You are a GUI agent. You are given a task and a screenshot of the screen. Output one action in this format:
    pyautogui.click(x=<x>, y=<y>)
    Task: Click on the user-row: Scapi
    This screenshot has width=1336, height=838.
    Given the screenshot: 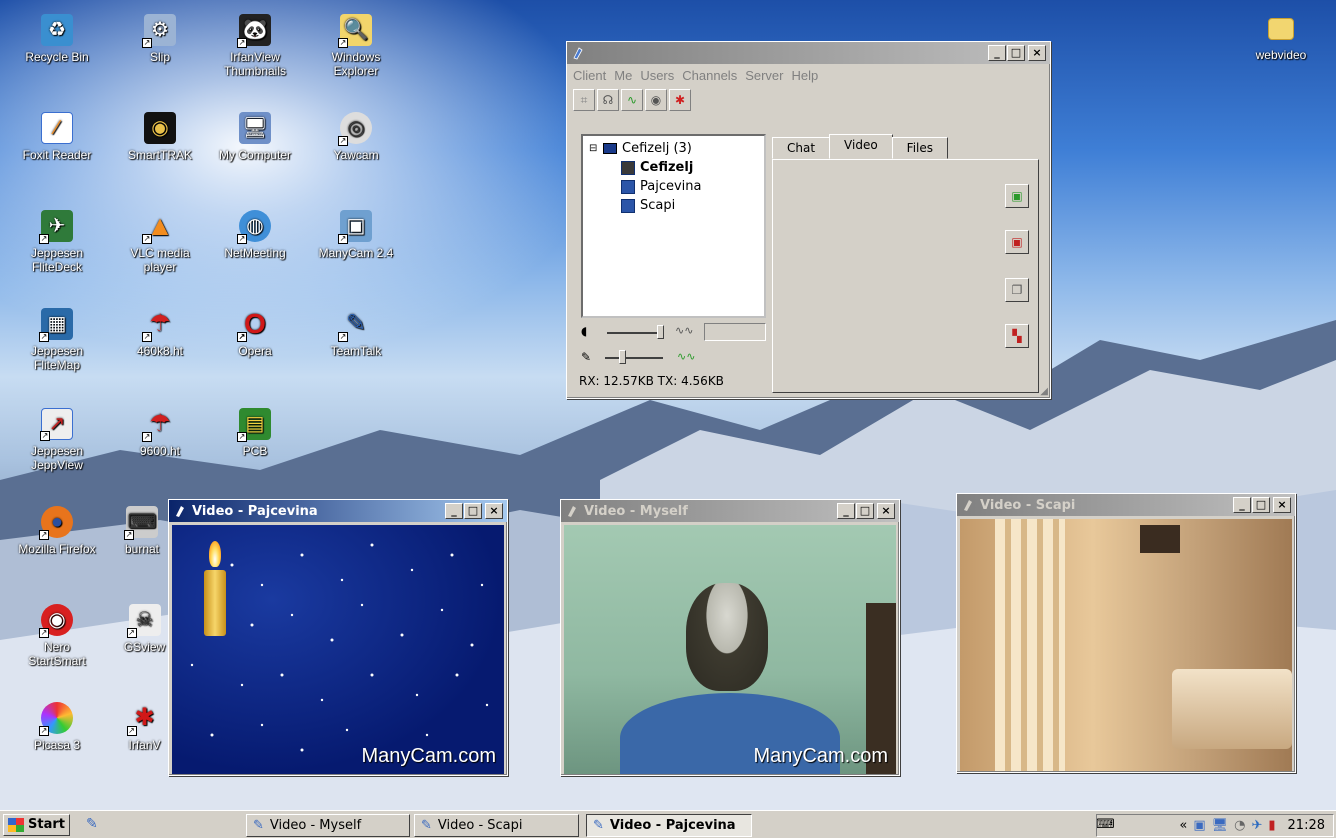 What is the action you would take?
    pyautogui.click(x=673, y=205)
    